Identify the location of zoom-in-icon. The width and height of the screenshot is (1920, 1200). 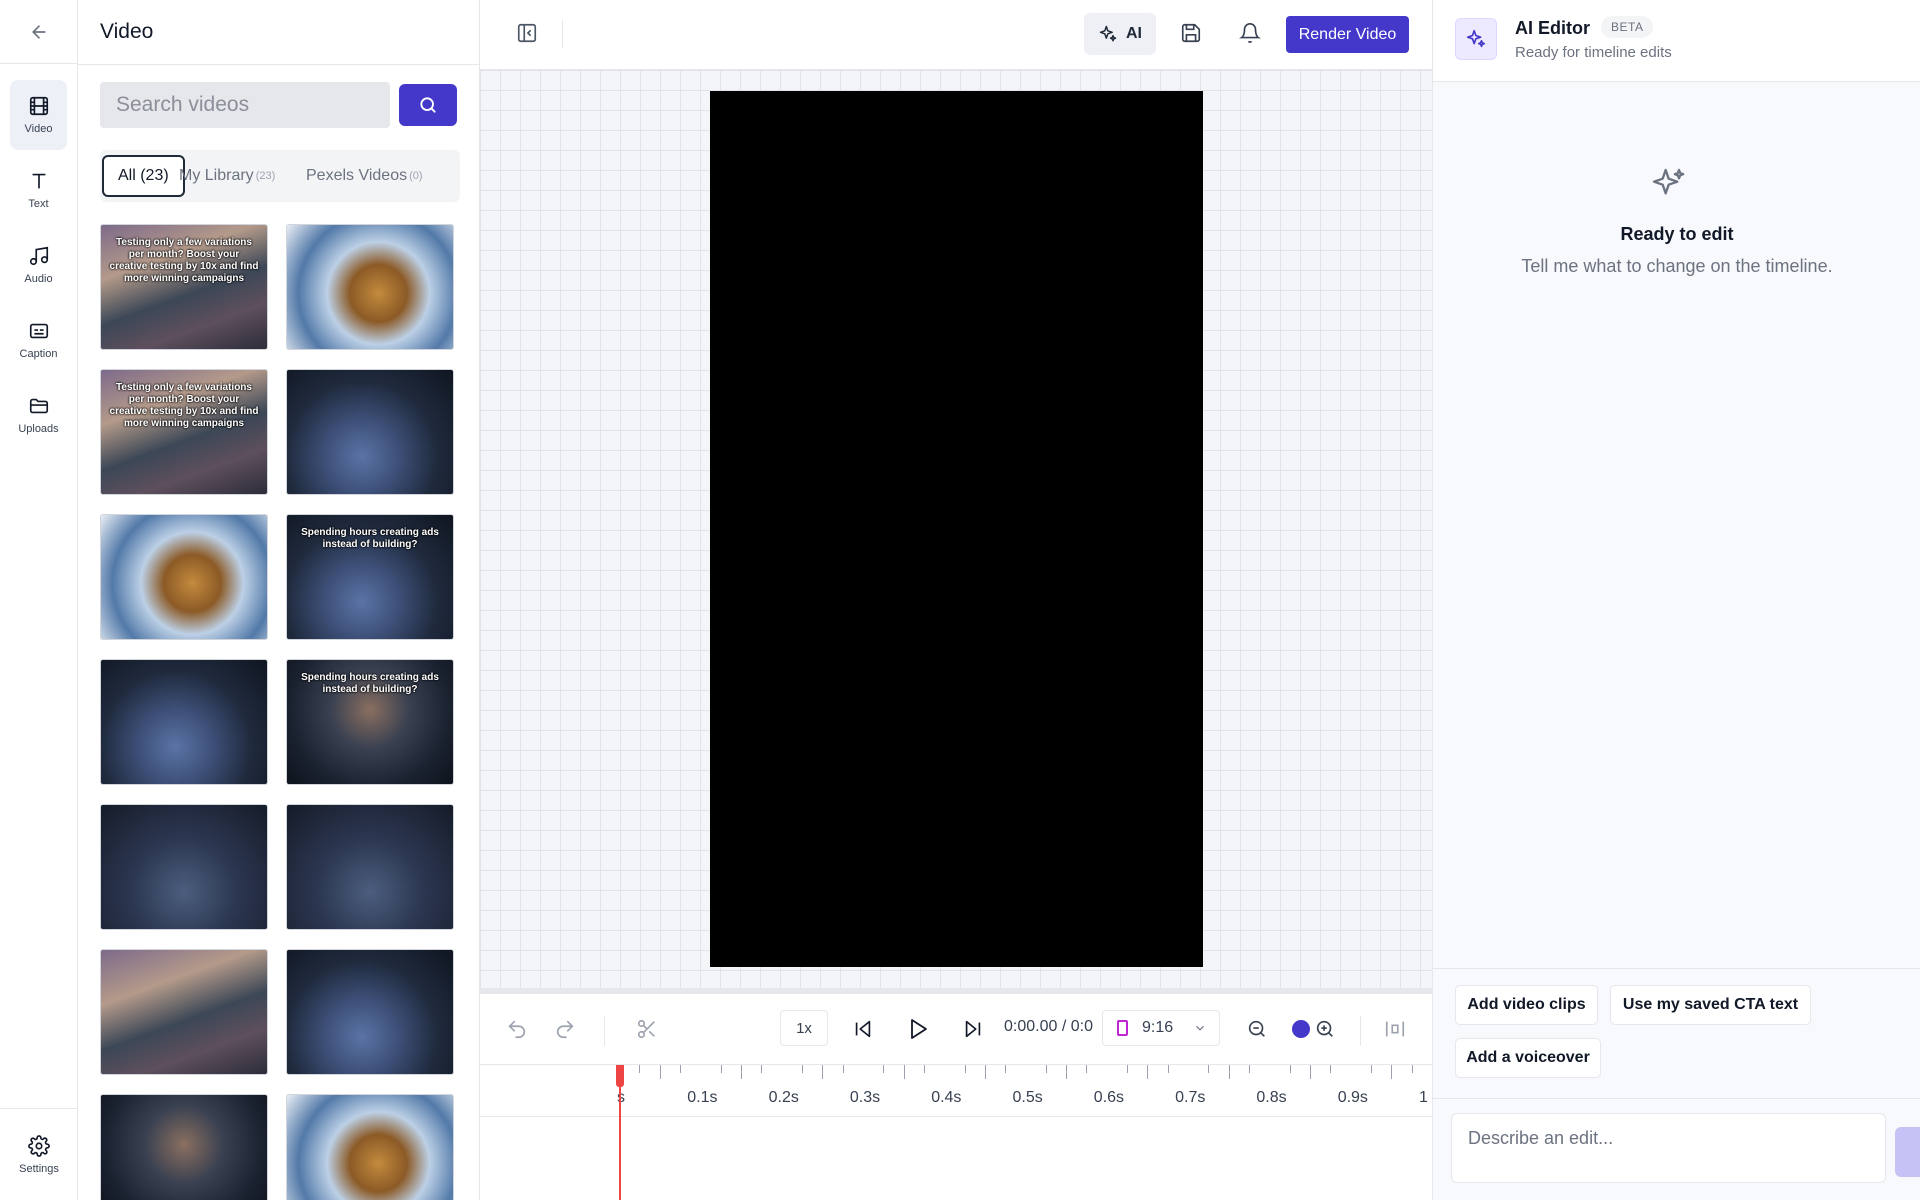
(1325, 1029).